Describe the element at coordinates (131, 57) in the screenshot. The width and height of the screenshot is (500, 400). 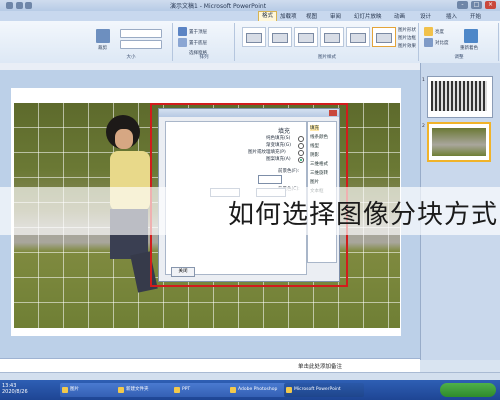
I see `group-label: 大小` at that location.